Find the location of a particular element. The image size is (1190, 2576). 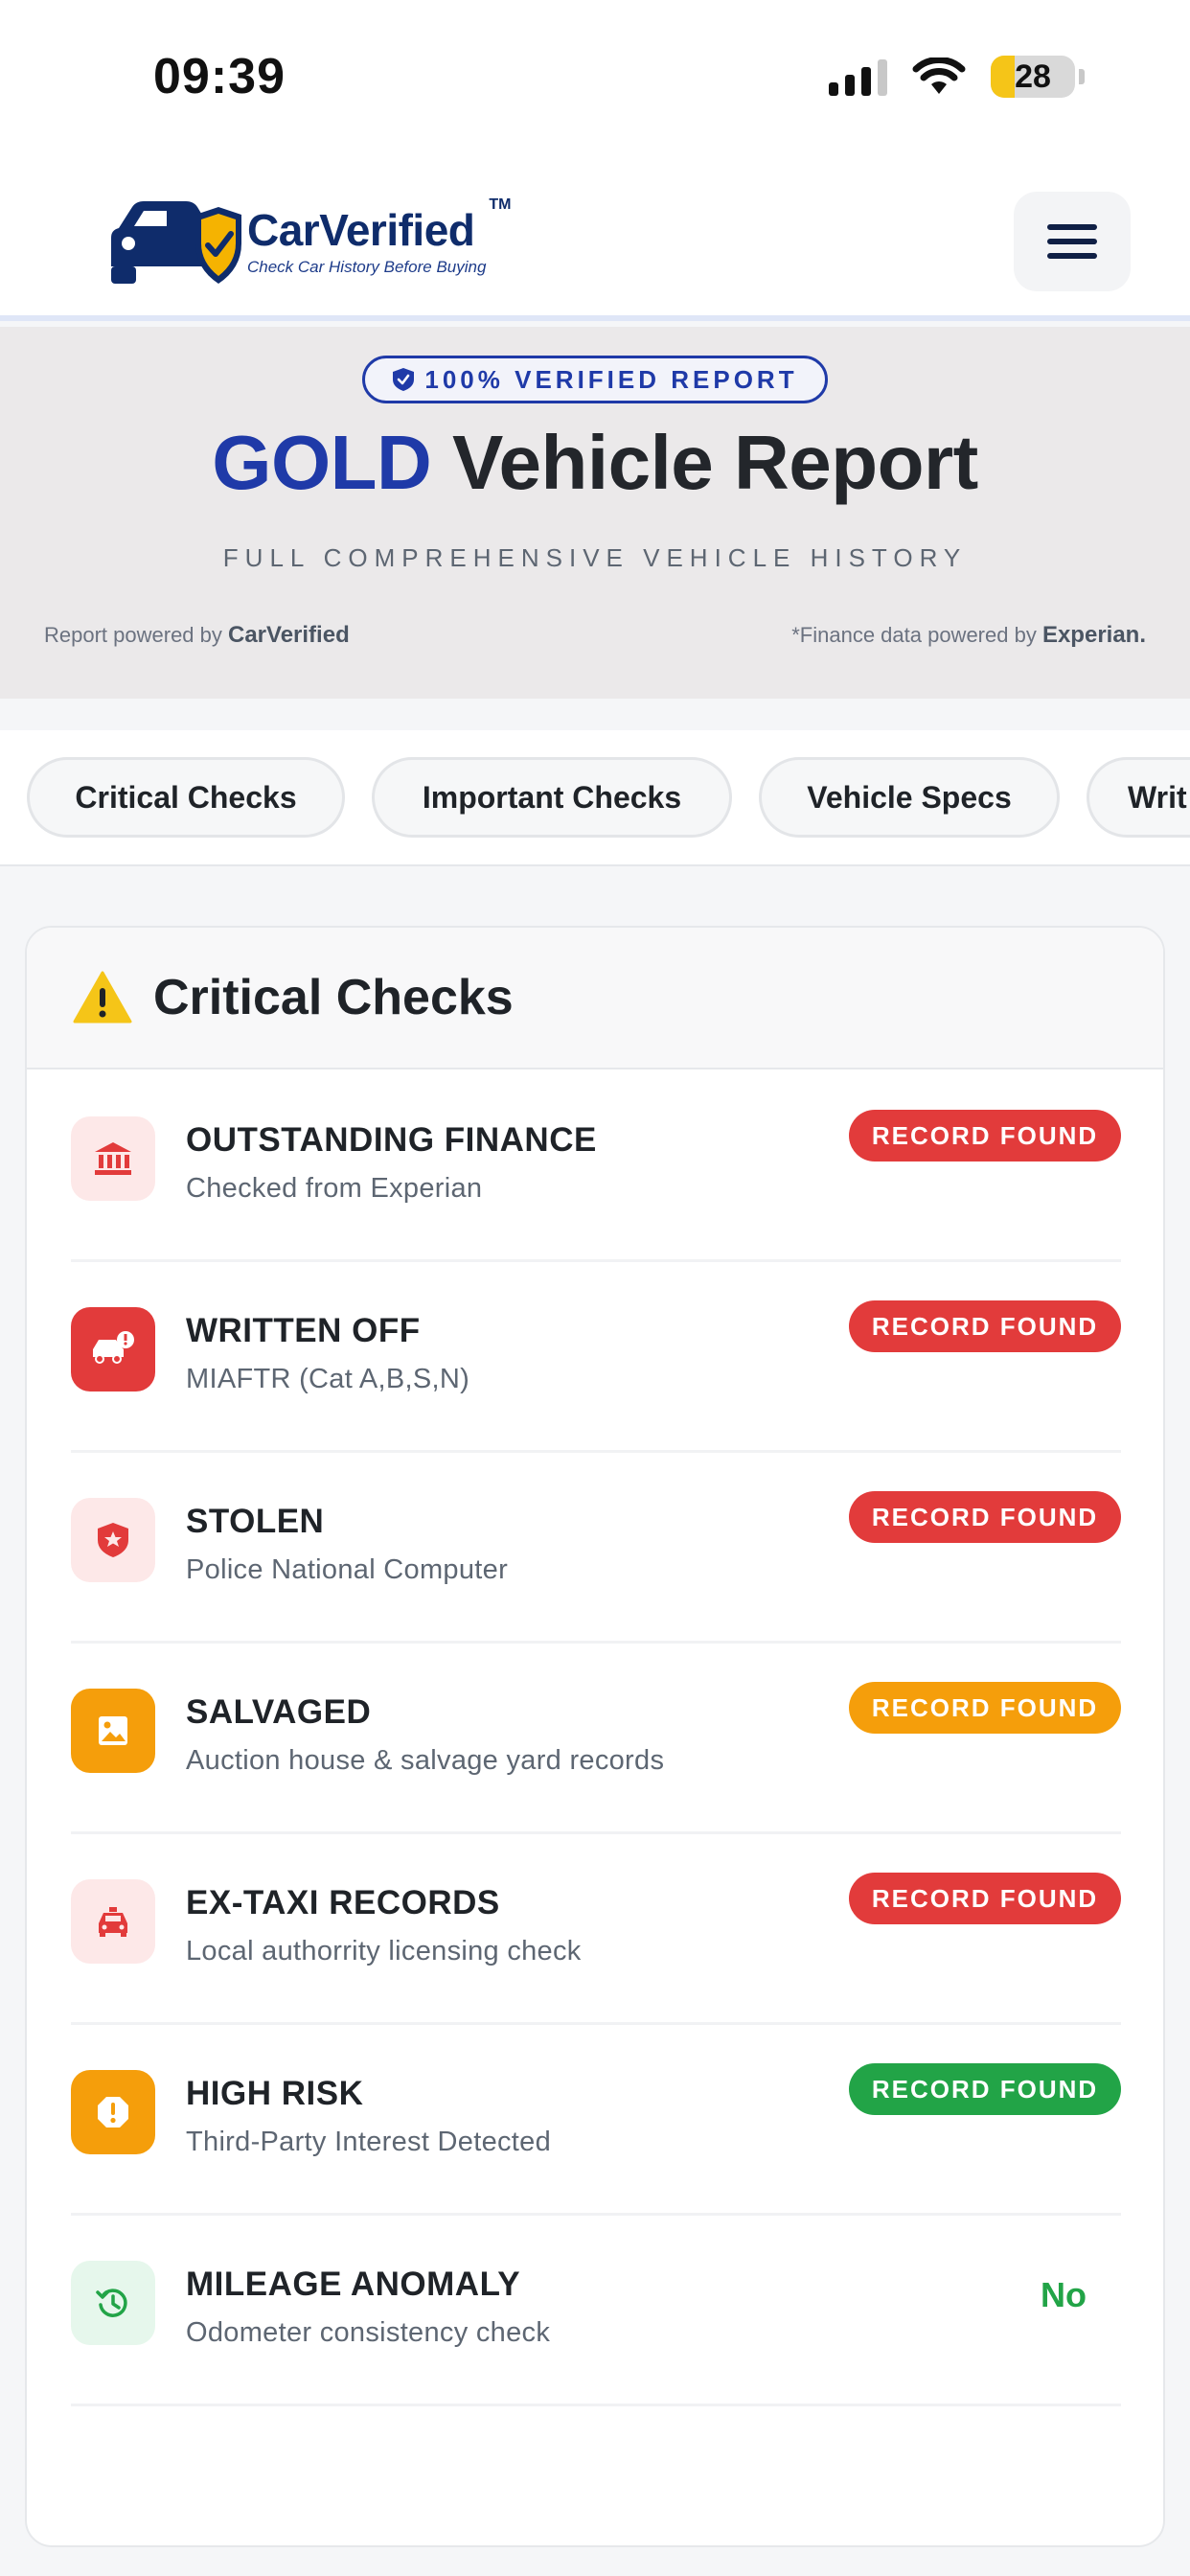

check-source: Auction house & salvage yard records is located at coordinates (426, 1760).